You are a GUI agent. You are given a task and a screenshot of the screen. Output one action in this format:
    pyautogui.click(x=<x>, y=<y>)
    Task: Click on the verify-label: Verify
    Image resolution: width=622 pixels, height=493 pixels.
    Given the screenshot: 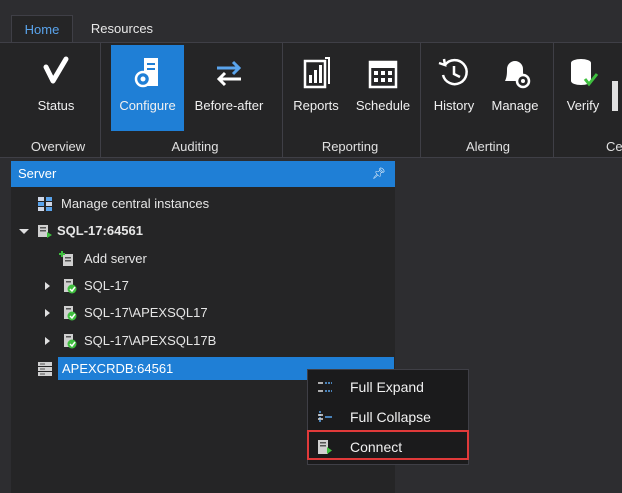 What is the action you would take?
    pyautogui.click(x=583, y=105)
    